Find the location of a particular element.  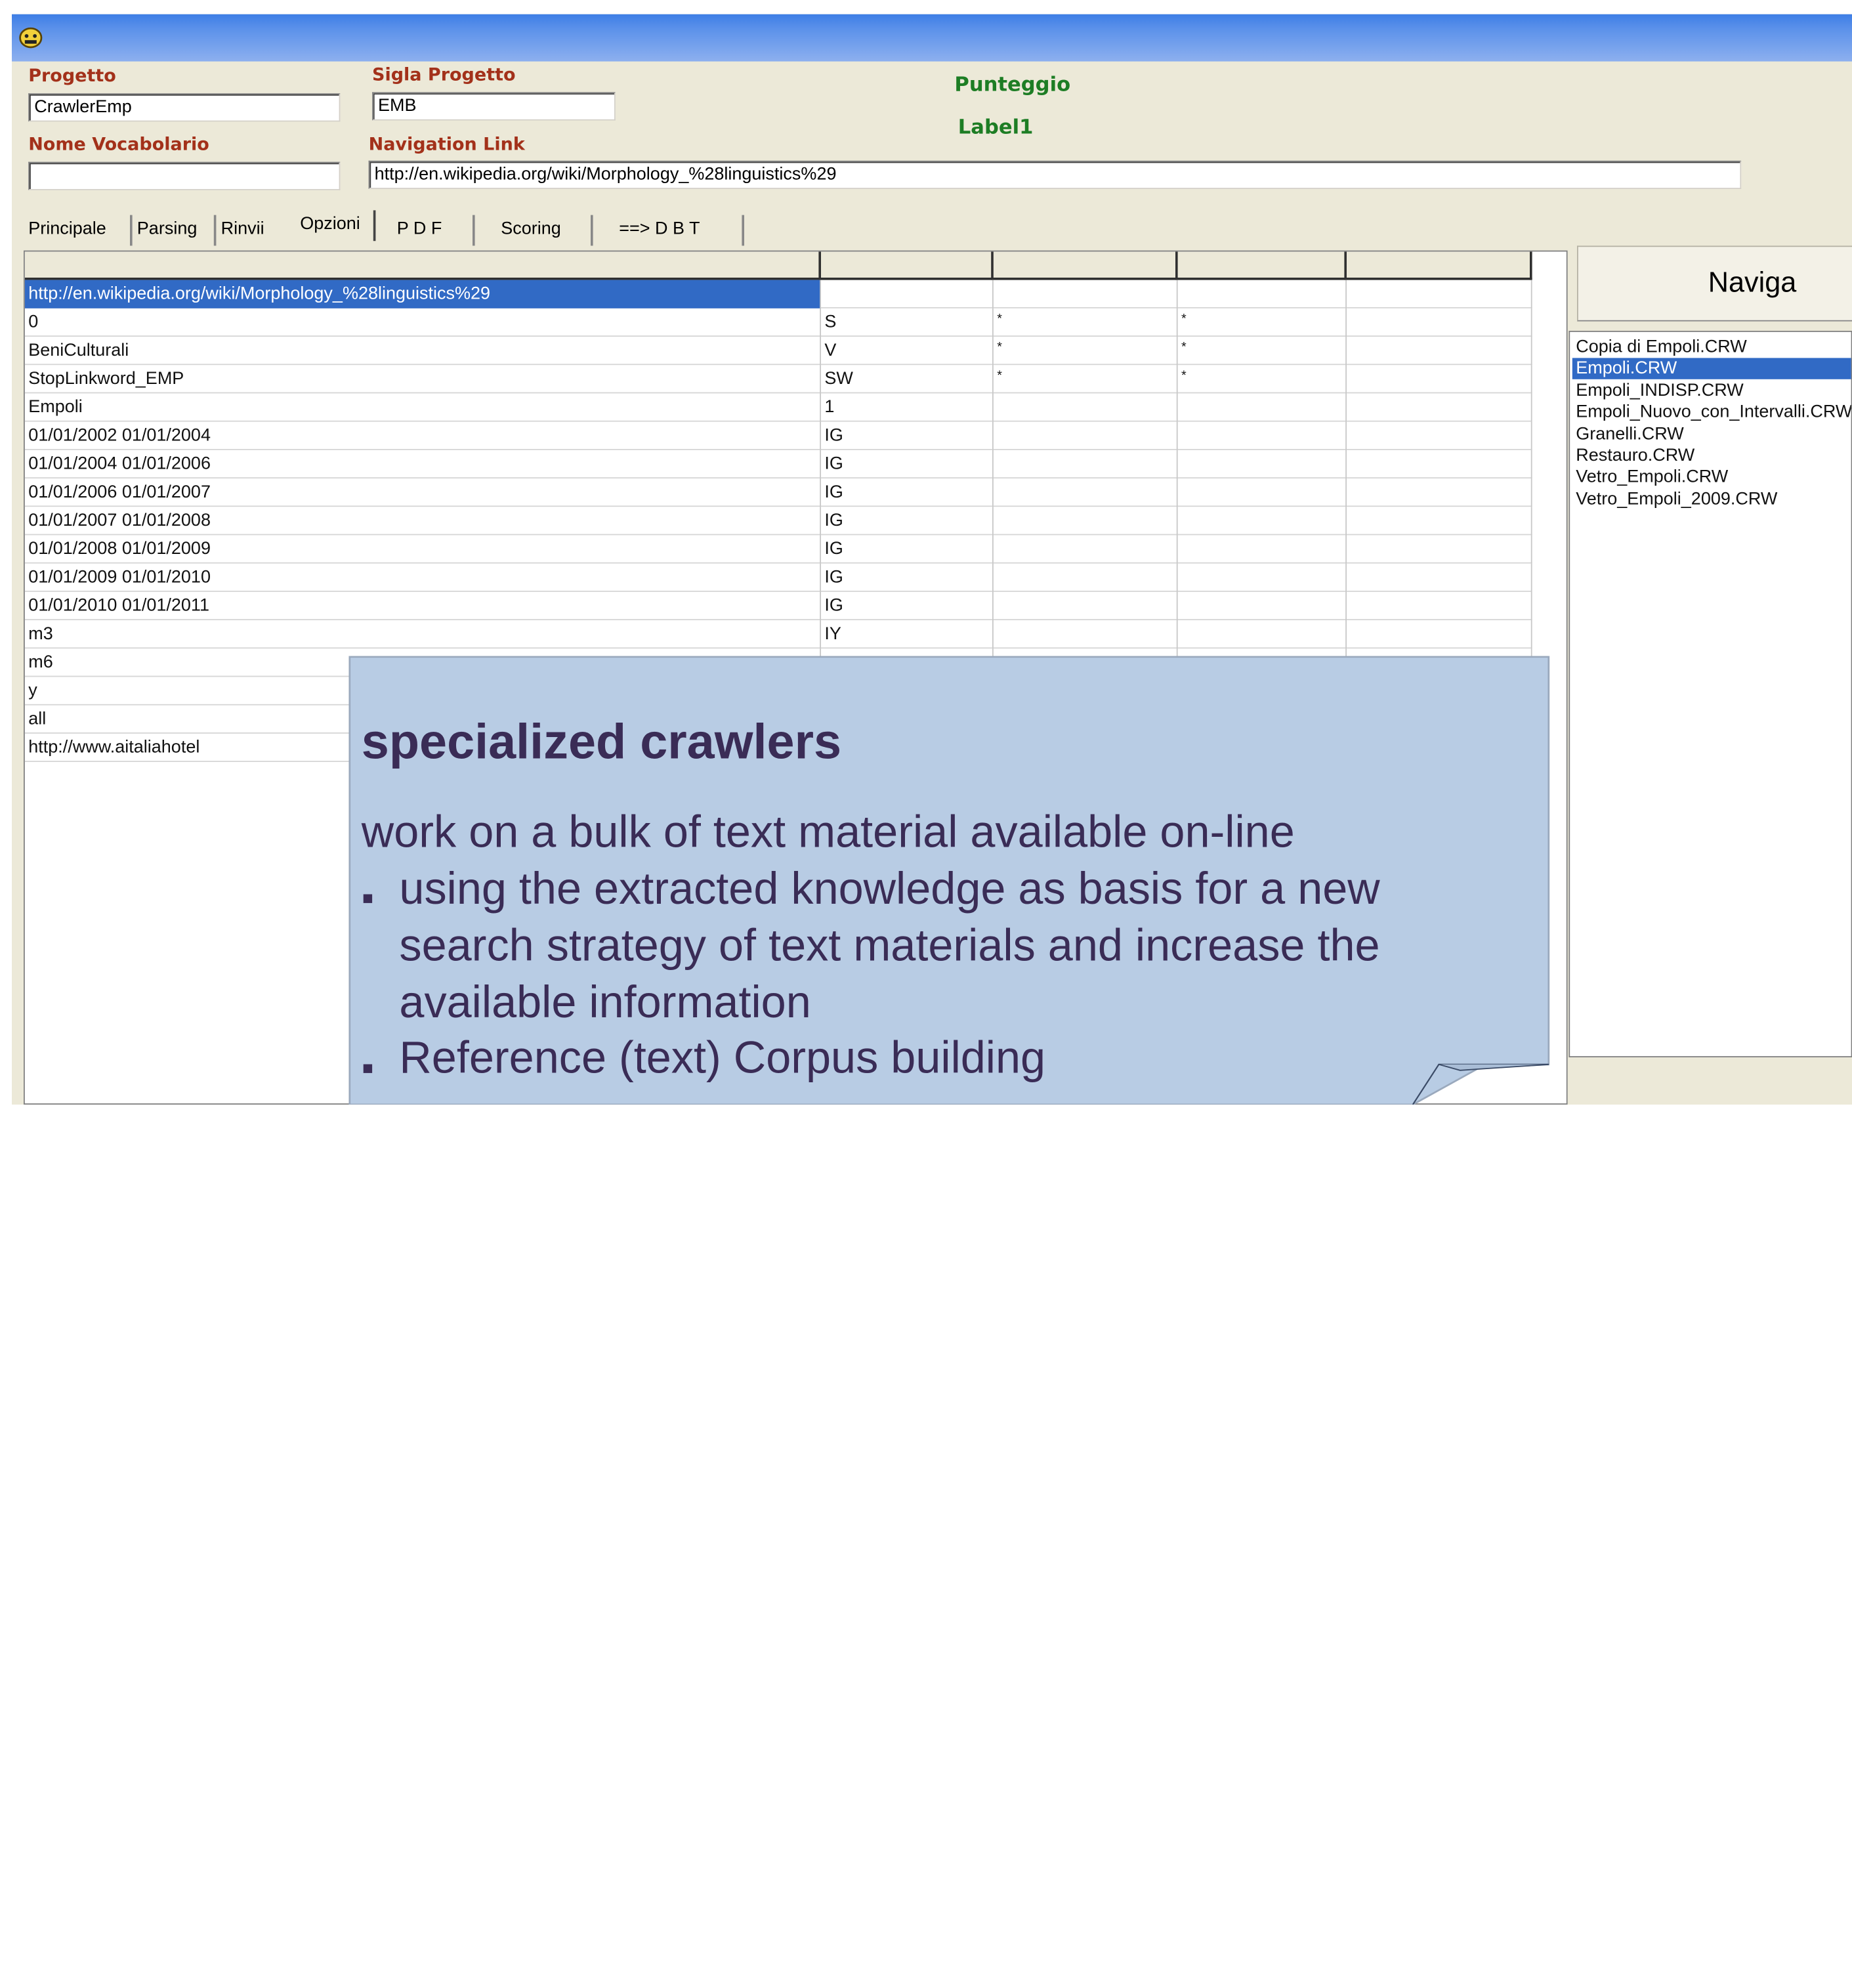

callout-bullet2: Reference (text) Corpus building is located at coordinates (722, 1059).